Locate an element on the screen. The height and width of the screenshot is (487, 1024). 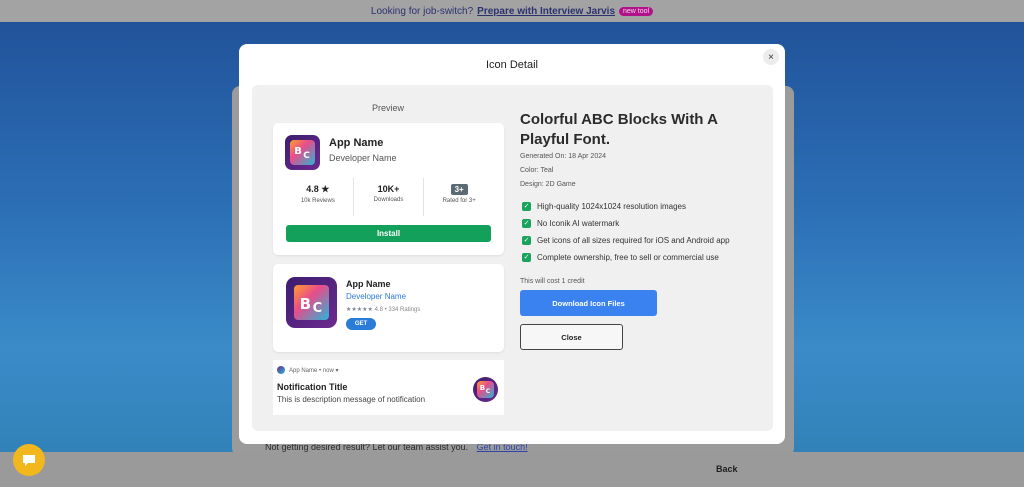
download-icon-files-button: Download Icon Files is located at coordinates (588, 303).